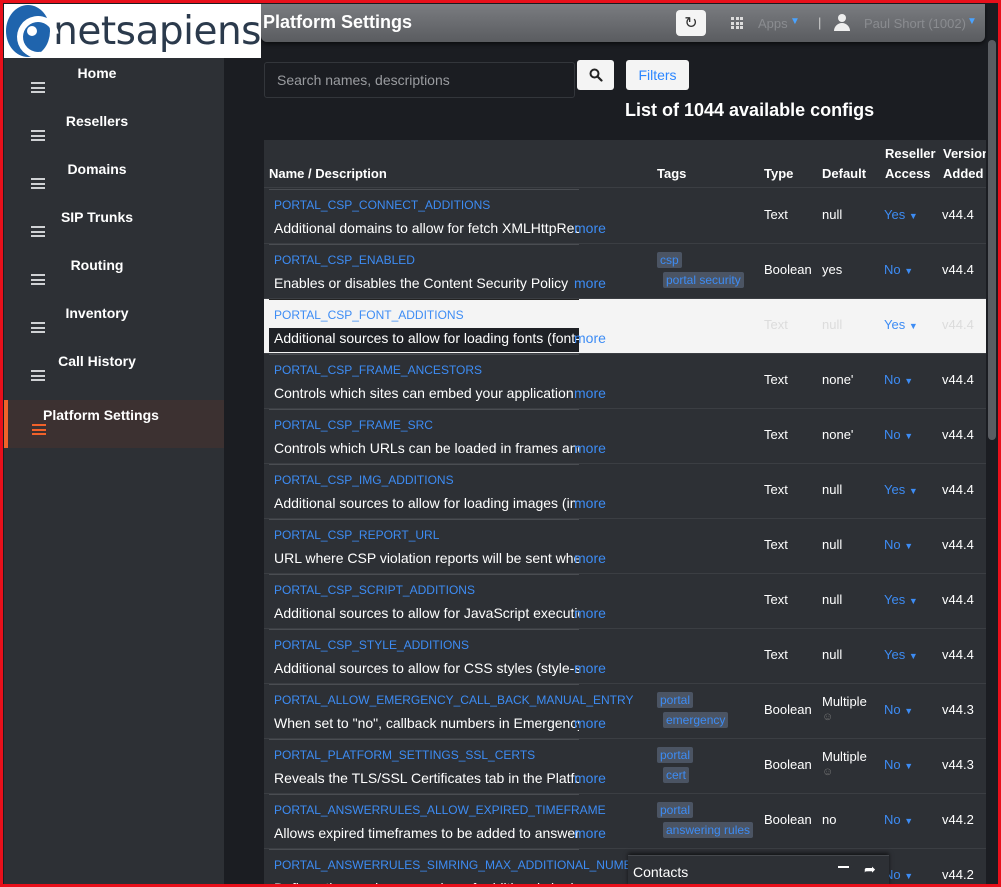  Describe the element at coordinates (114, 178) in the screenshot. I see `sidebar-item-domains: Domains` at that location.